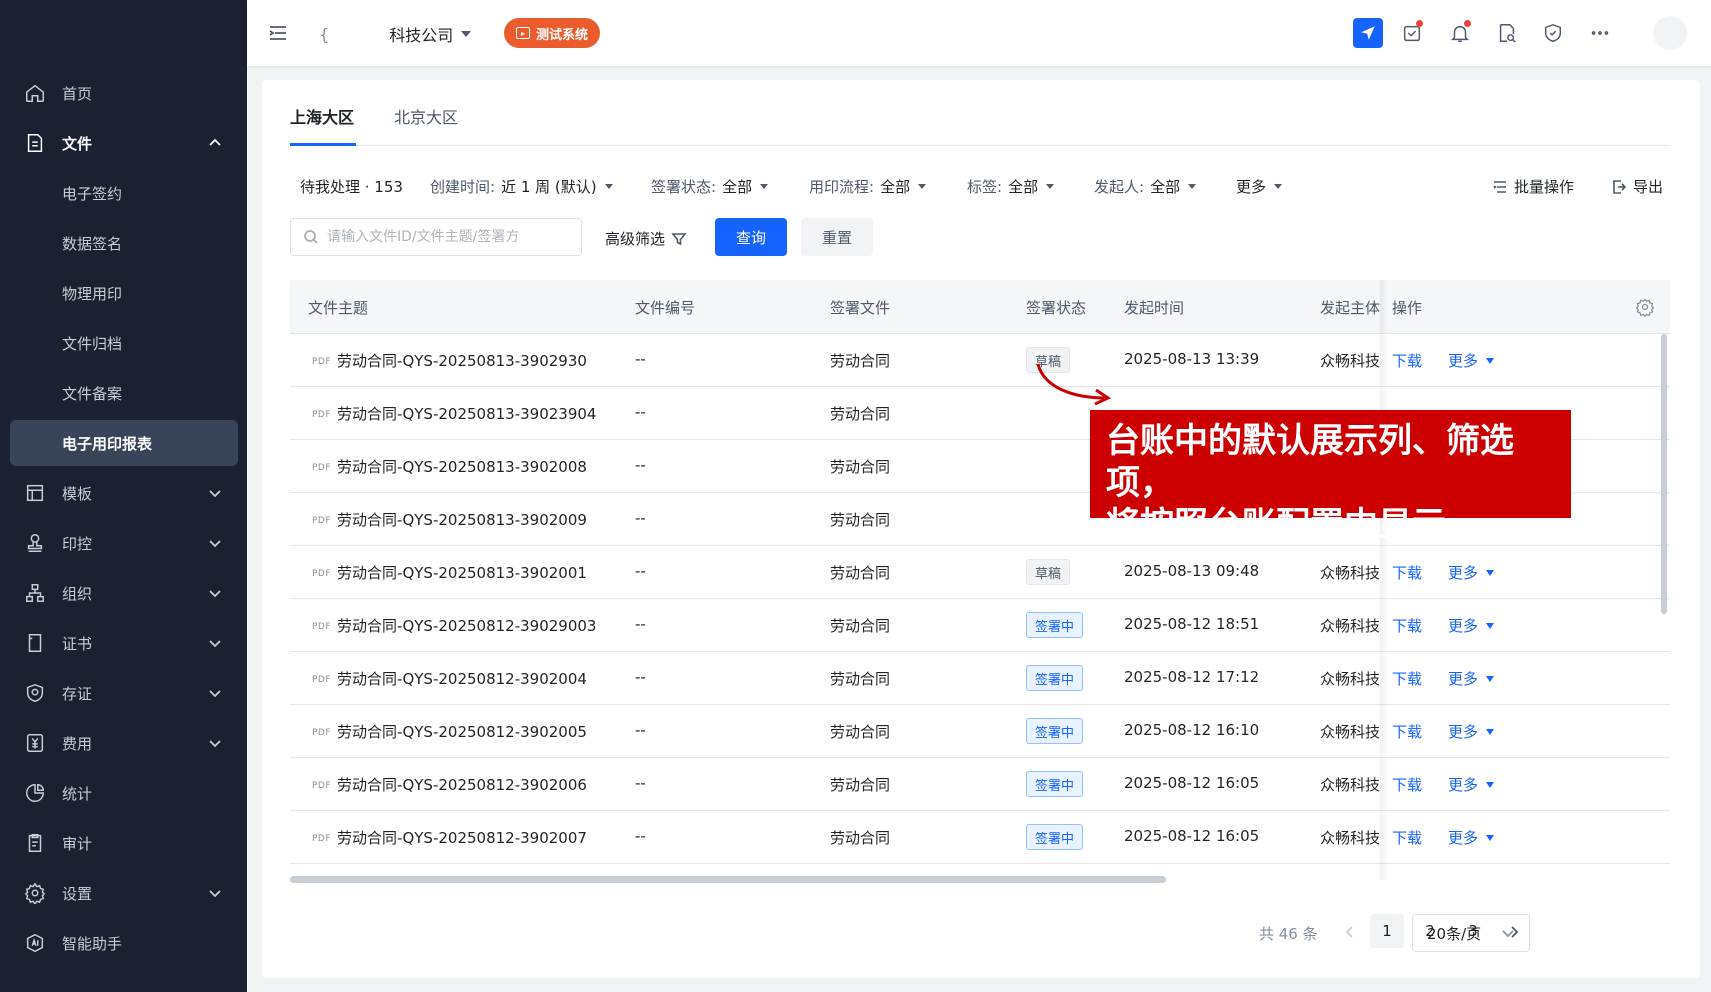 The height and width of the screenshot is (992, 1711). Describe the element at coordinates (124, 443) in the screenshot. I see `sidebar-subitem-seal-report: 电子用印报表` at that location.